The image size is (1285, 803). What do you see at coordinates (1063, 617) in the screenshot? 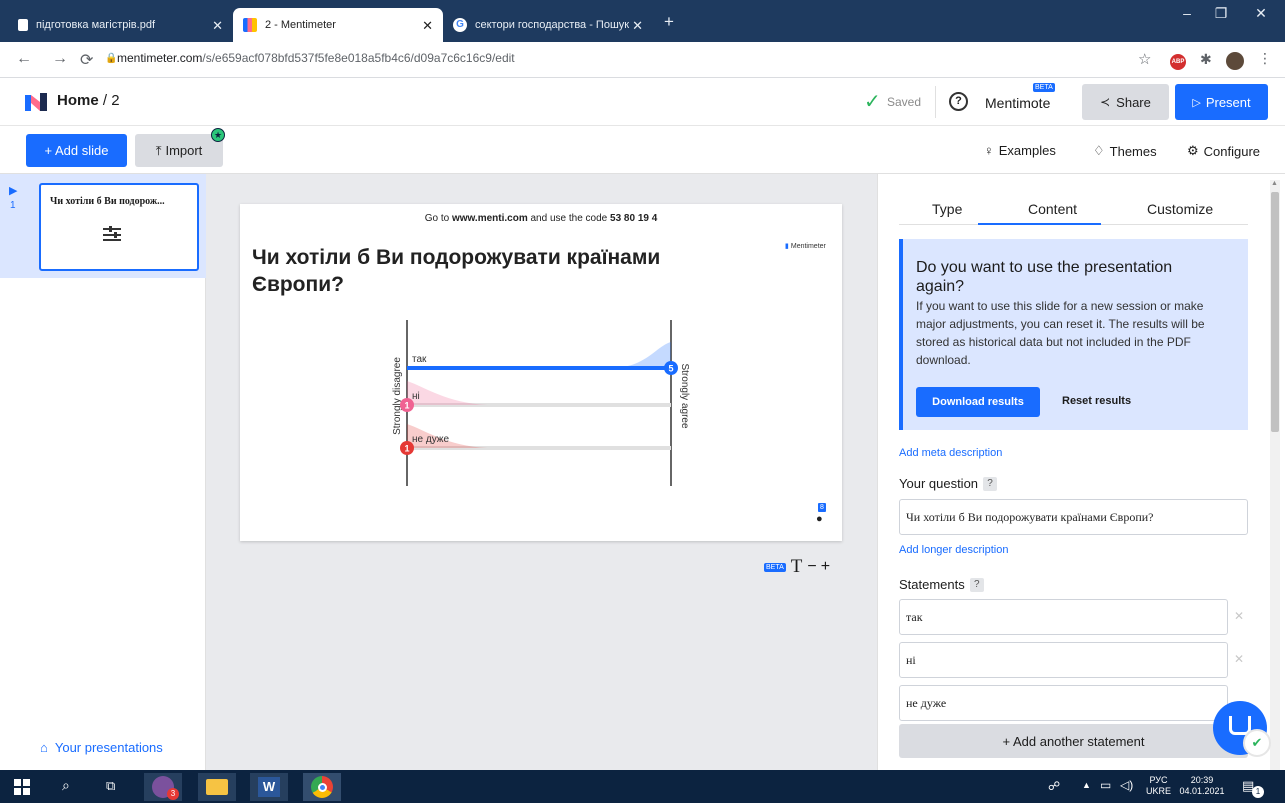
I see `statement-input-1: так` at bounding box center [1063, 617].